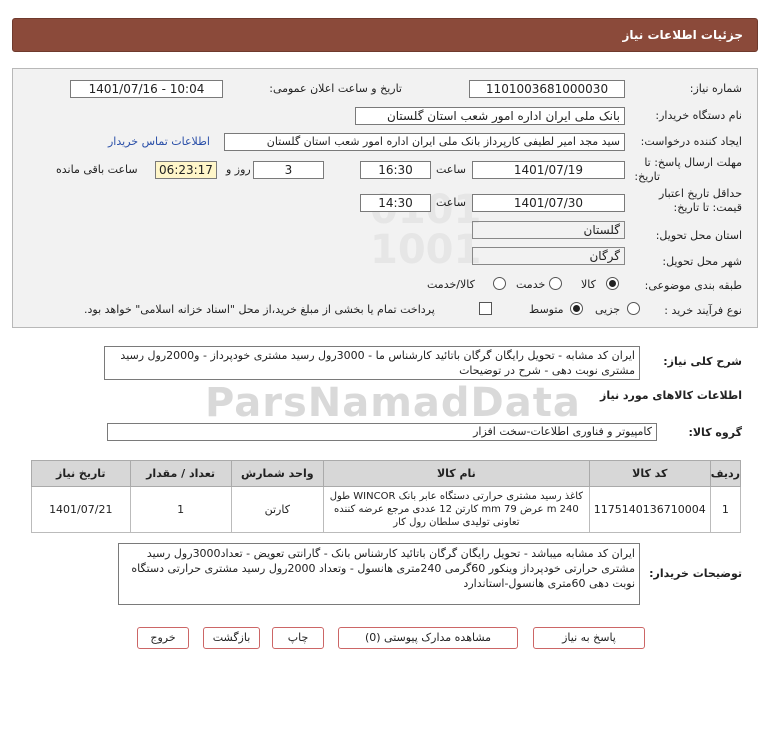 The width and height of the screenshot is (770, 745). I want to click on watermark-brand: ParsNamadData, so click(393, 403).